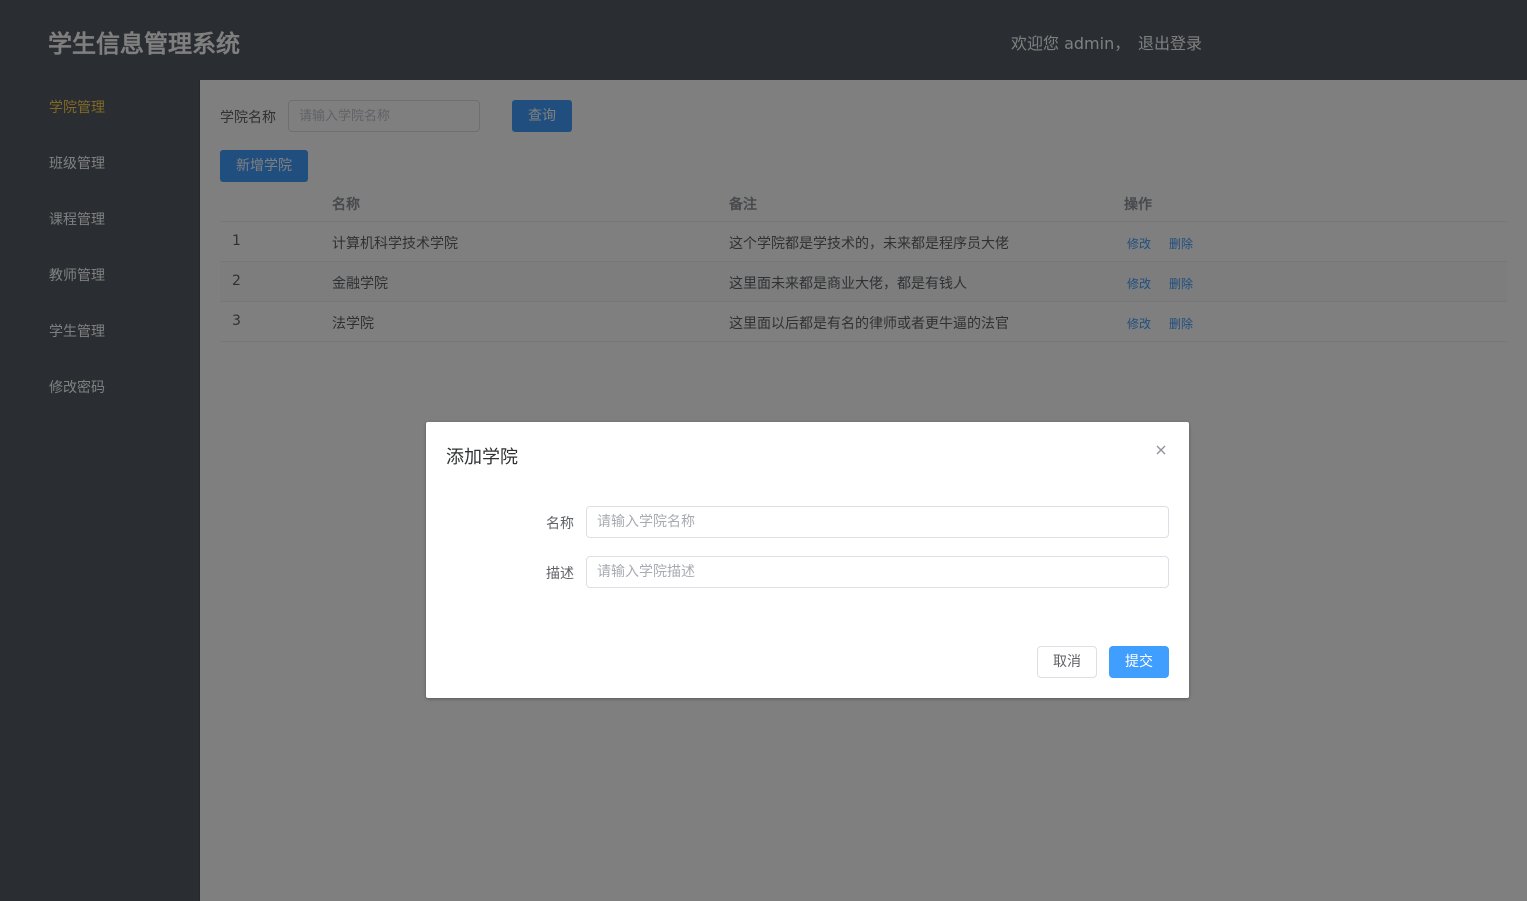 The height and width of the screenshot is (901, 1527). I want to click on cancel-button: 取消, so click(1067, 662).